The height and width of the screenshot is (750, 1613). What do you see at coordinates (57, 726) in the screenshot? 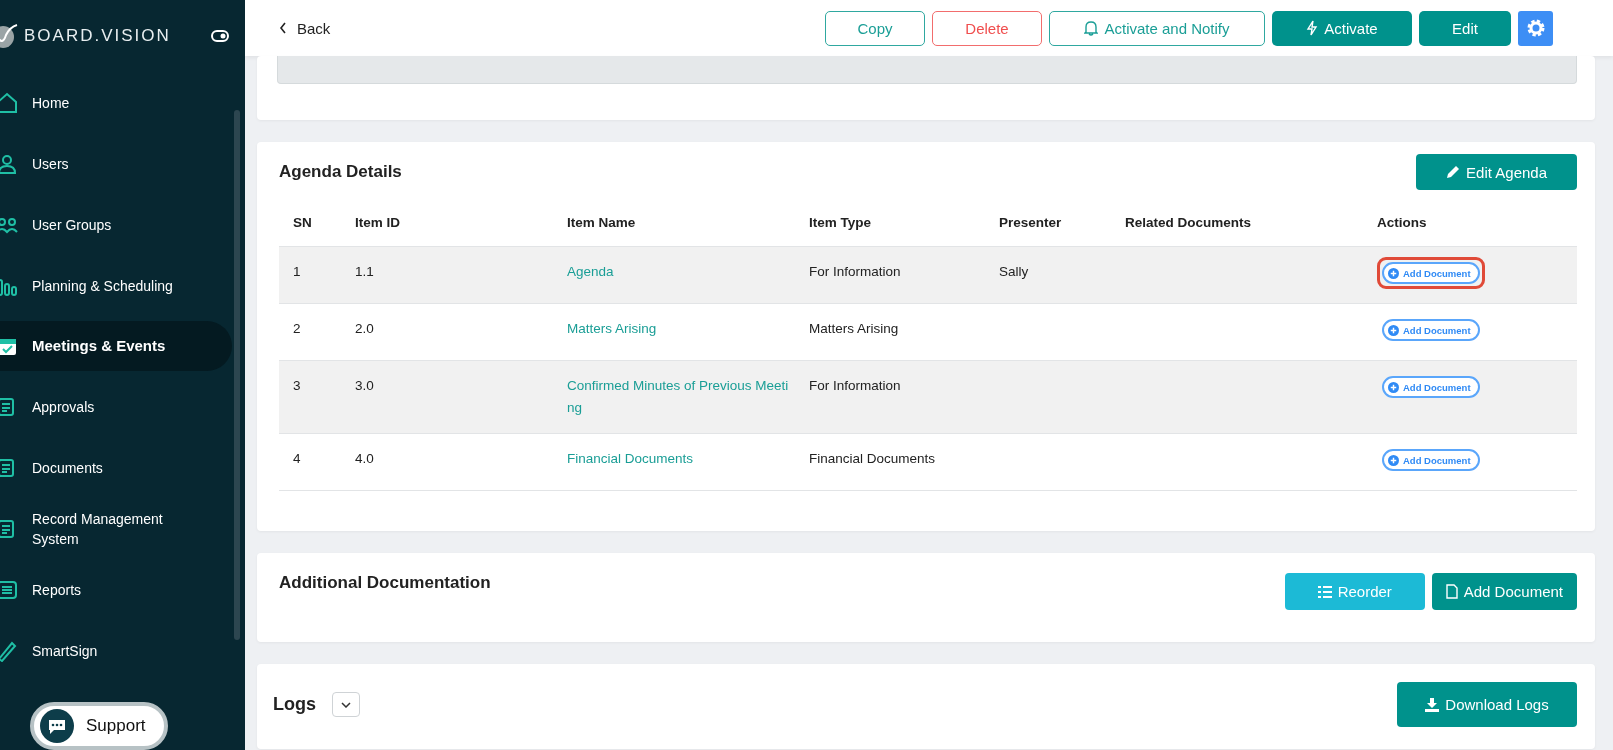
I see `chat-icon` at bounding box center [57, 726].